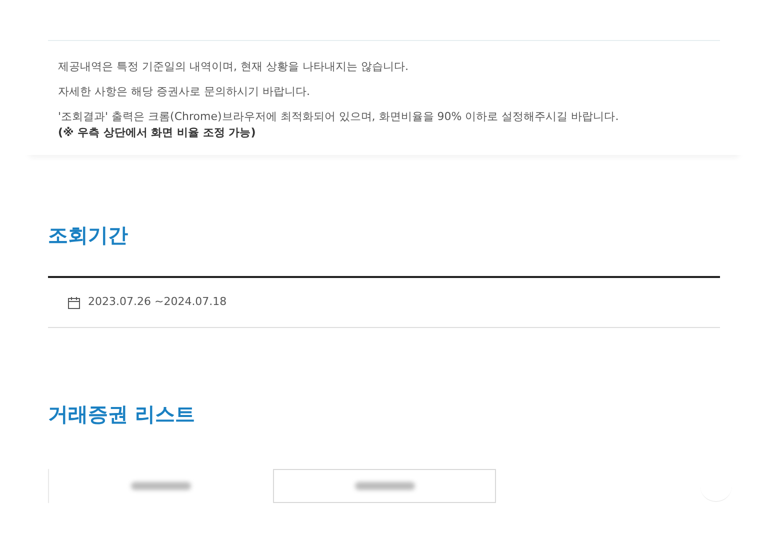 The image size is (768, 543). Describe the element at coordinates (122, 414) in the screenshot. I see `section-heading: 거래증권 리스트` at that location.